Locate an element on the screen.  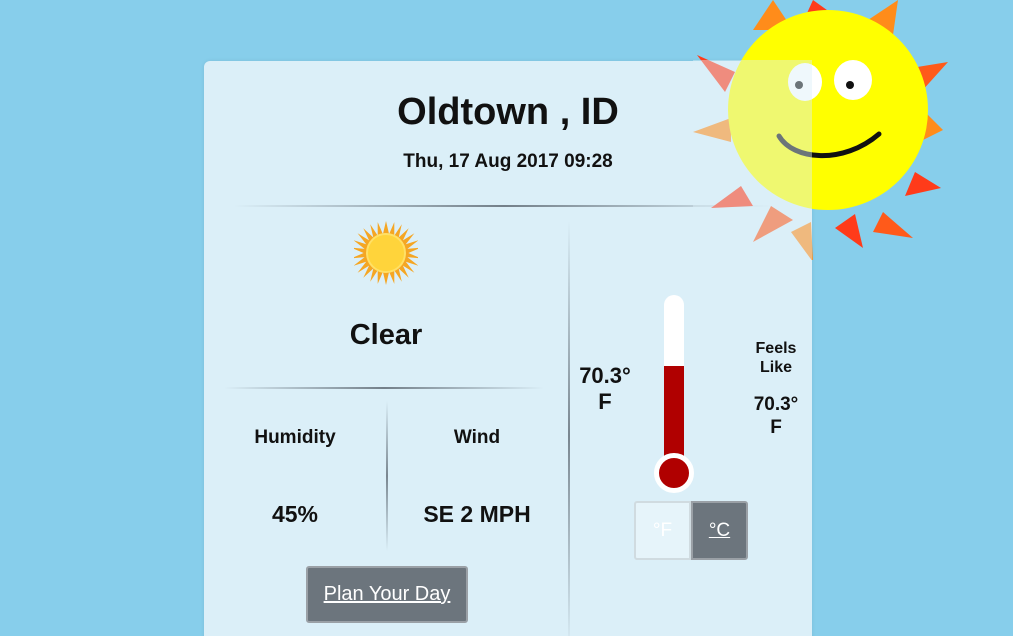
card-overlap-tint is located at coordinates (752, 160).